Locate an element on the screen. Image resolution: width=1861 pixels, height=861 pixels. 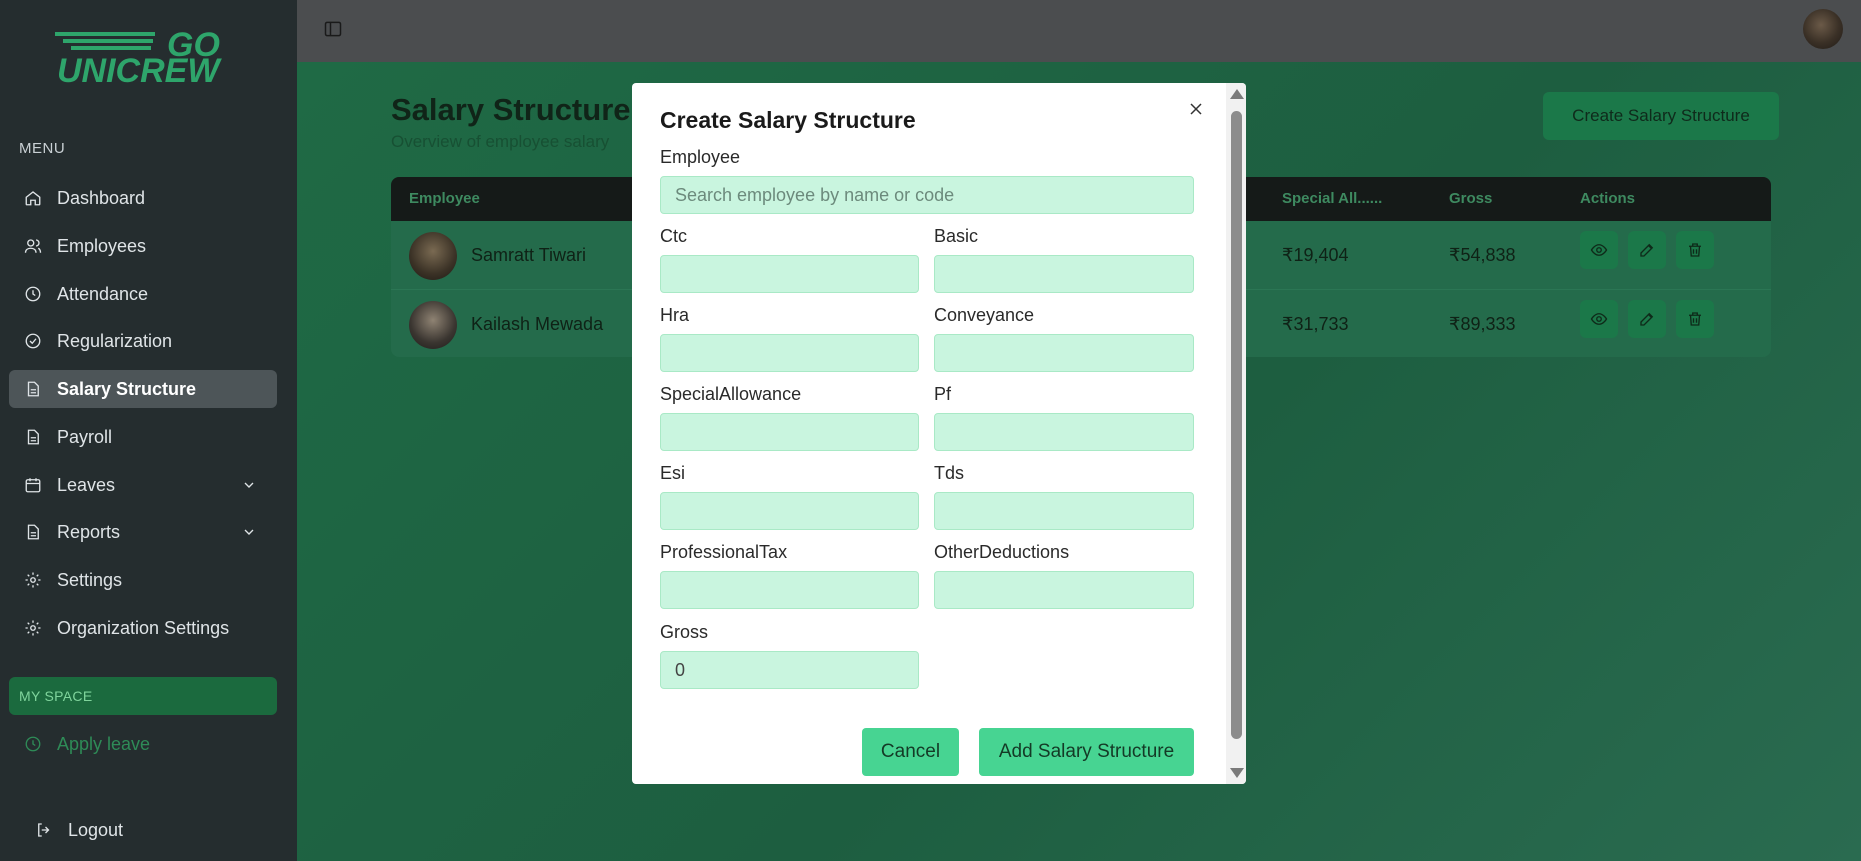
top-bar is located at coordinates (1079, 31).